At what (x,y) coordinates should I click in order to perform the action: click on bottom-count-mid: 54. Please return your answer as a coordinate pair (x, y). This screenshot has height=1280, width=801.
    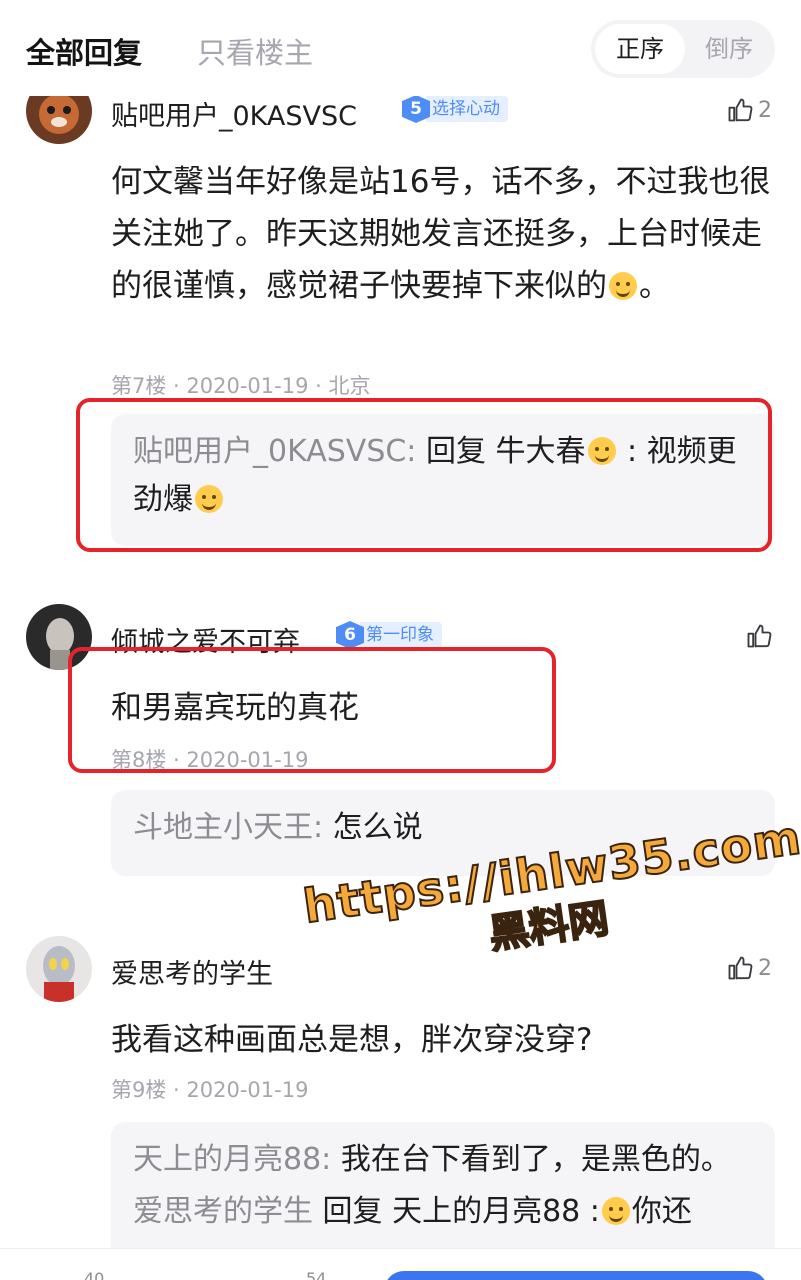
    Looking at the image, I should click on (316, 1274).